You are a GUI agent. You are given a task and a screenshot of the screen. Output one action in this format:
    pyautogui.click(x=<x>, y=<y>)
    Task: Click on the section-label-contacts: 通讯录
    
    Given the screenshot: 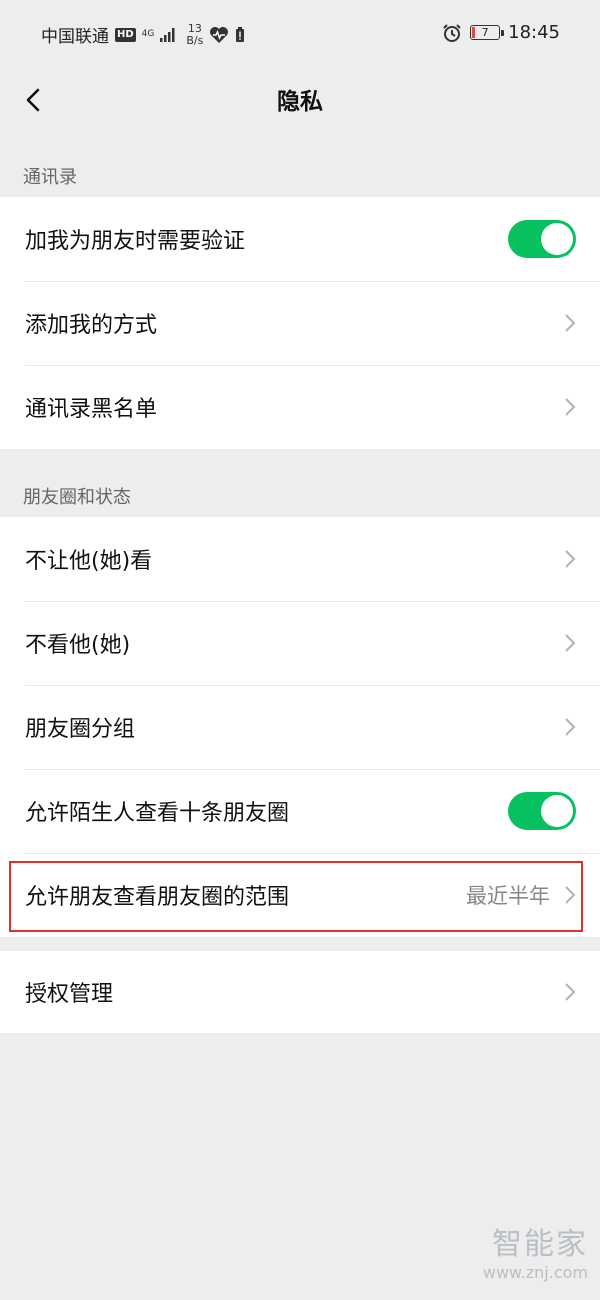 What is the action you would take?
    pyautogui.click(x=50, y=177)
    